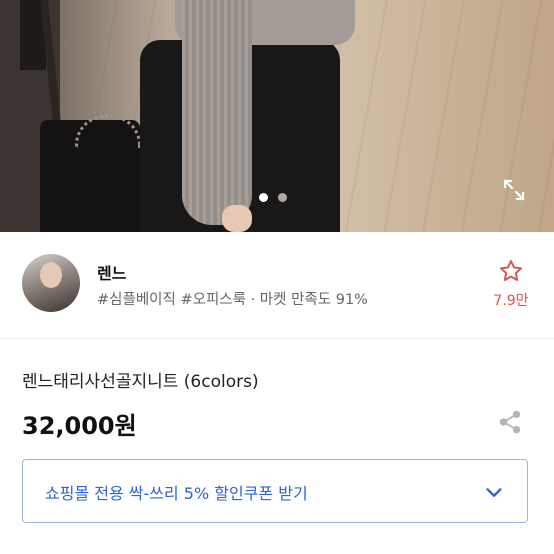 The width and height of the screenshot is (554, 554). What do you see at coordinates (217, 112) in the screenshot?
I see `model-sleeve` at bounding box center [217, 112].